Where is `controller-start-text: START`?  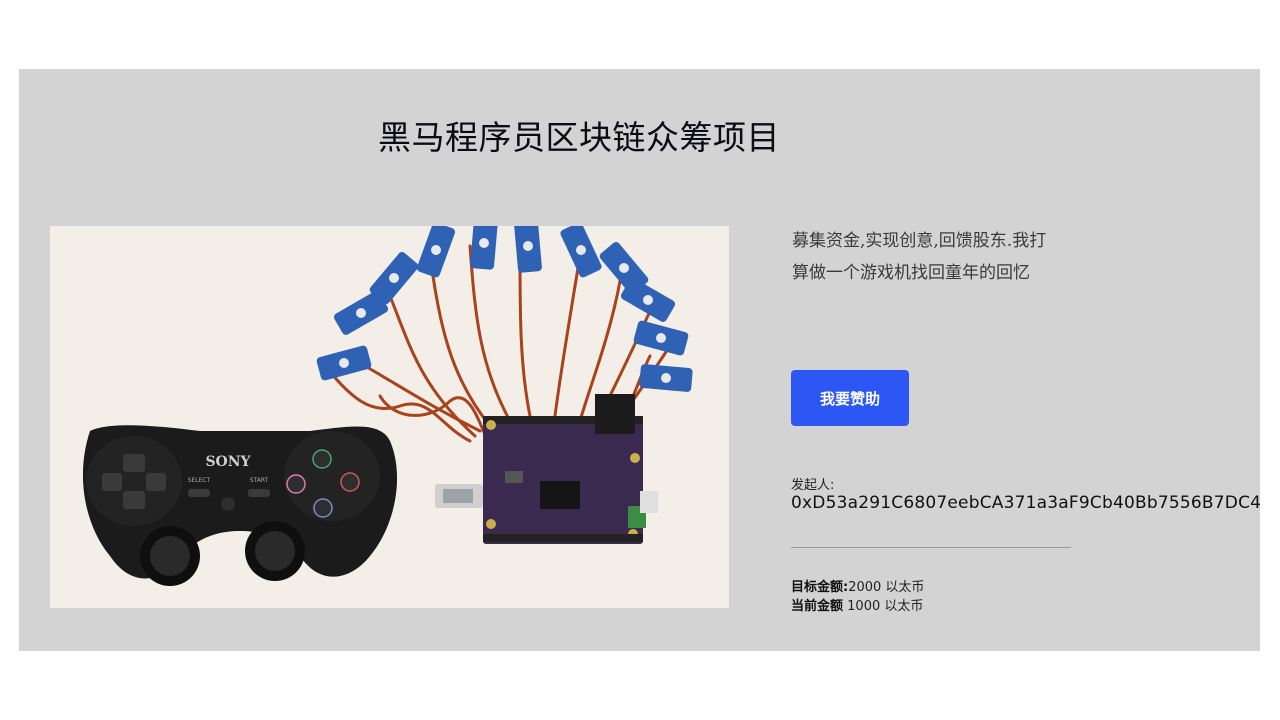
controller-start-text: START is located at coordinates (259, 480).